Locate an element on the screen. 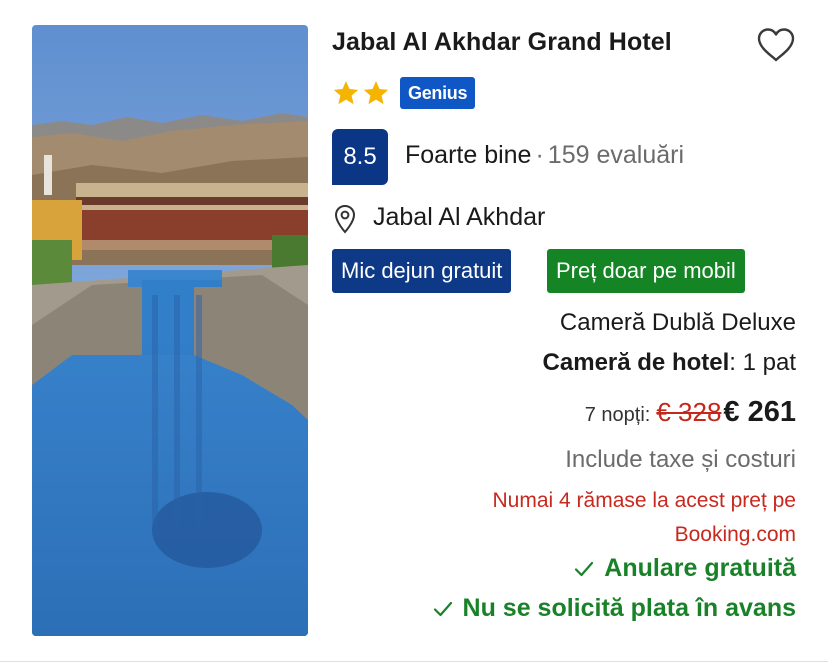 The image size is (828, 668). no-prepayment-perk: Nu se solicită plata în avans is located at coordinates (614, 608).